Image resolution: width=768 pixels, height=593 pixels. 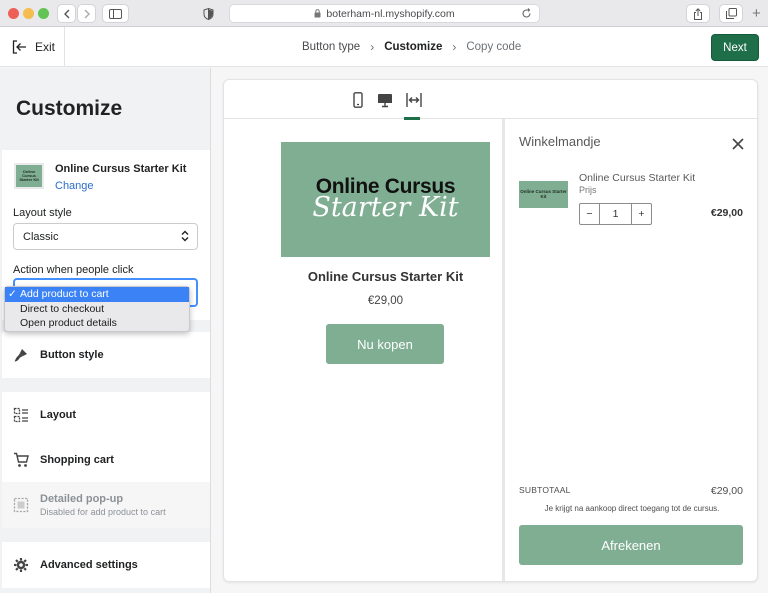 What do you see at coordinates (331, 47) in the screenshot?
I see `step-button-type: Button type` at bounding box center [331, 47].